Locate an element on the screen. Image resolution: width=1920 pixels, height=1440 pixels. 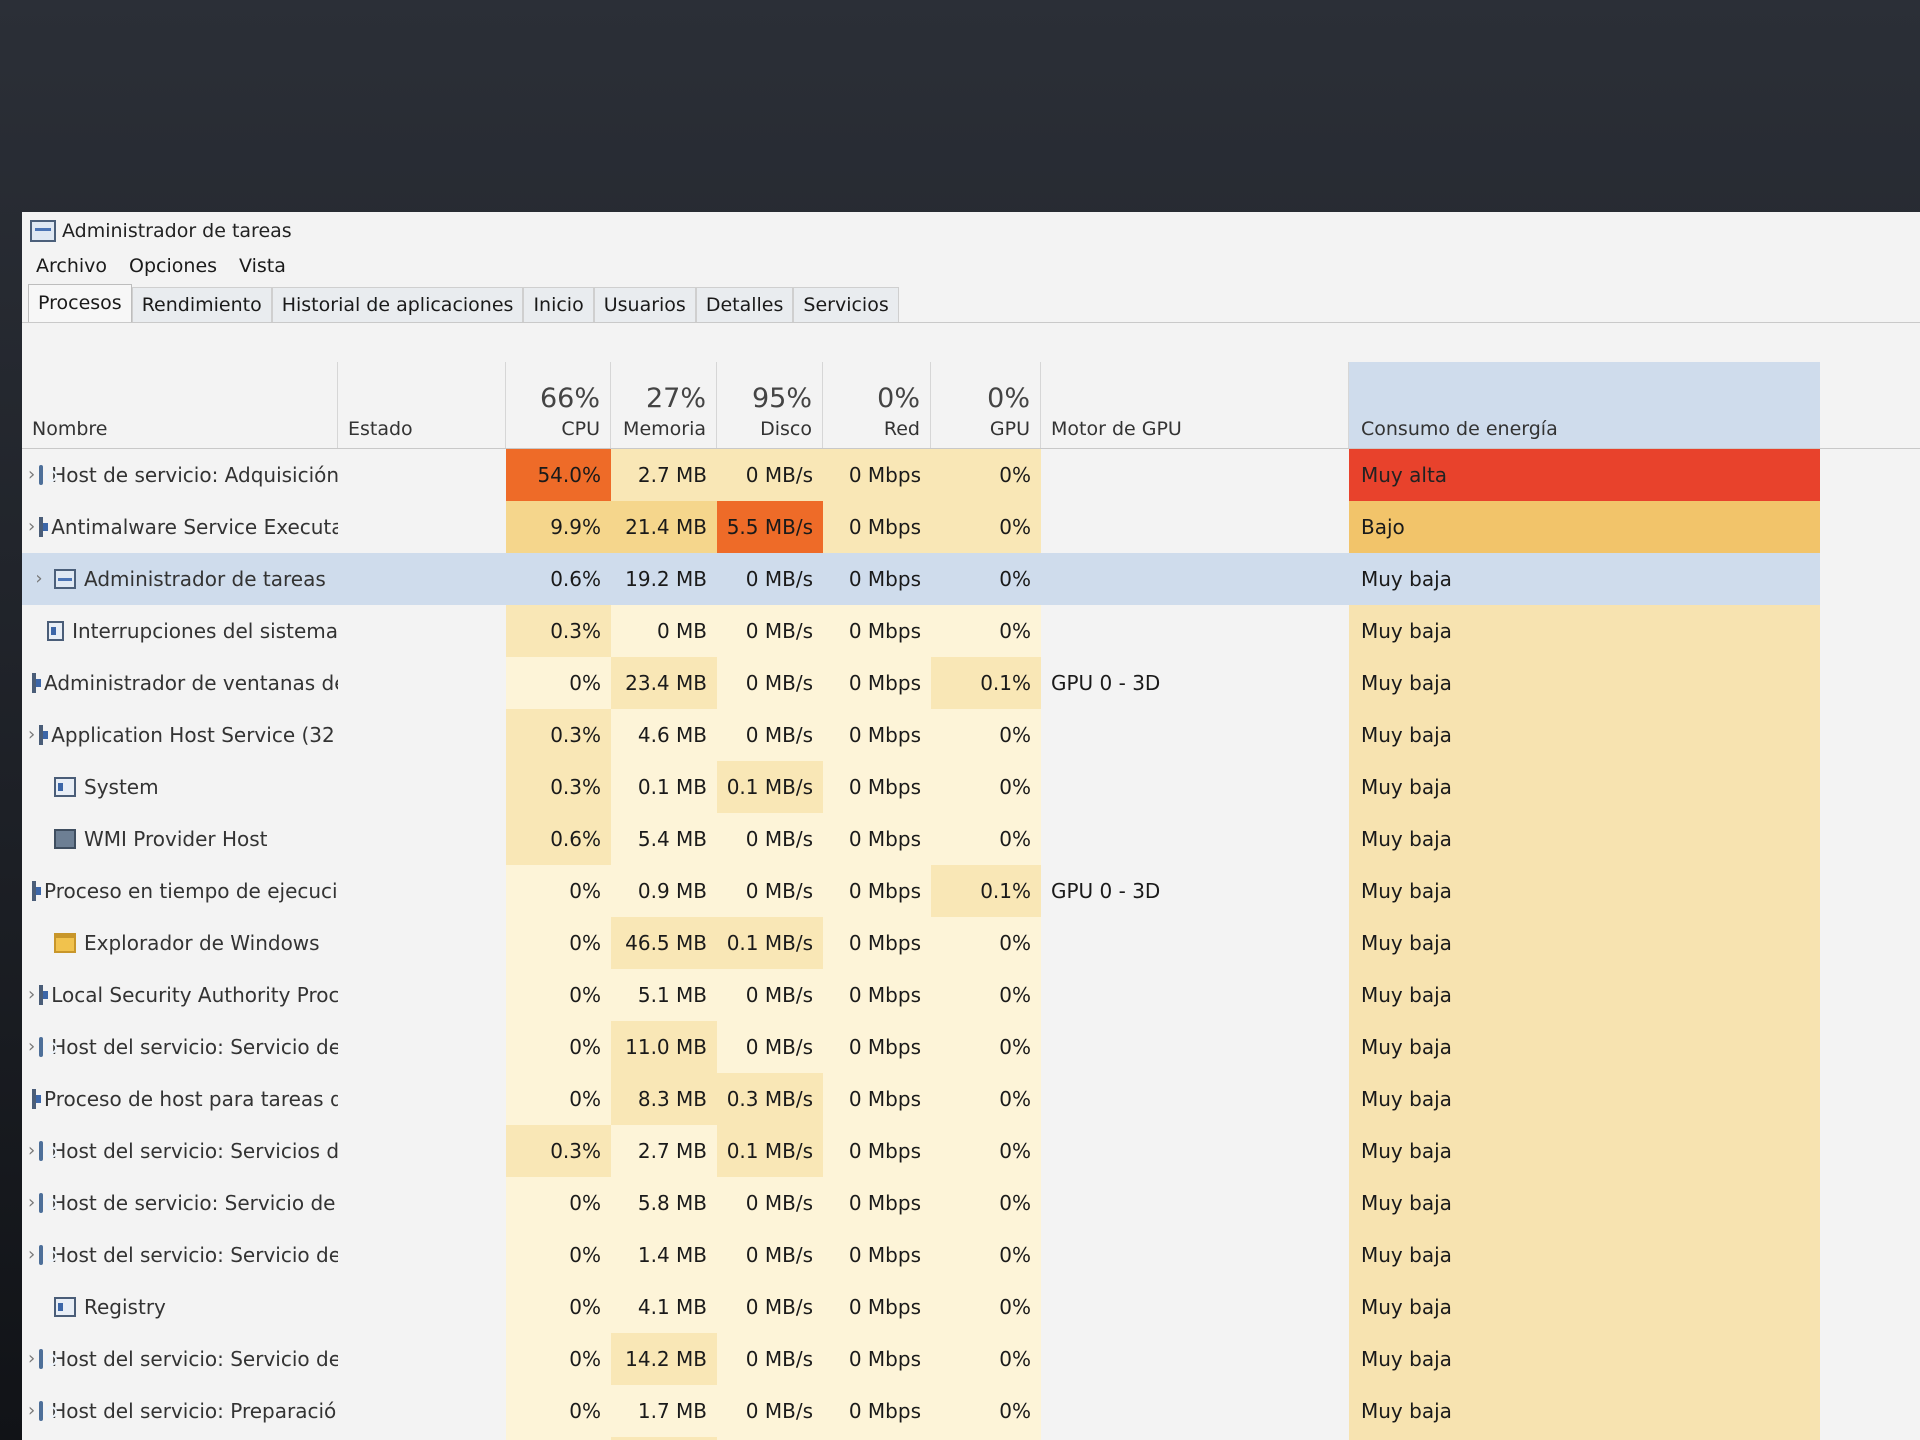
process-memory: 4.1 MB is located at coordinates (664, 1307).